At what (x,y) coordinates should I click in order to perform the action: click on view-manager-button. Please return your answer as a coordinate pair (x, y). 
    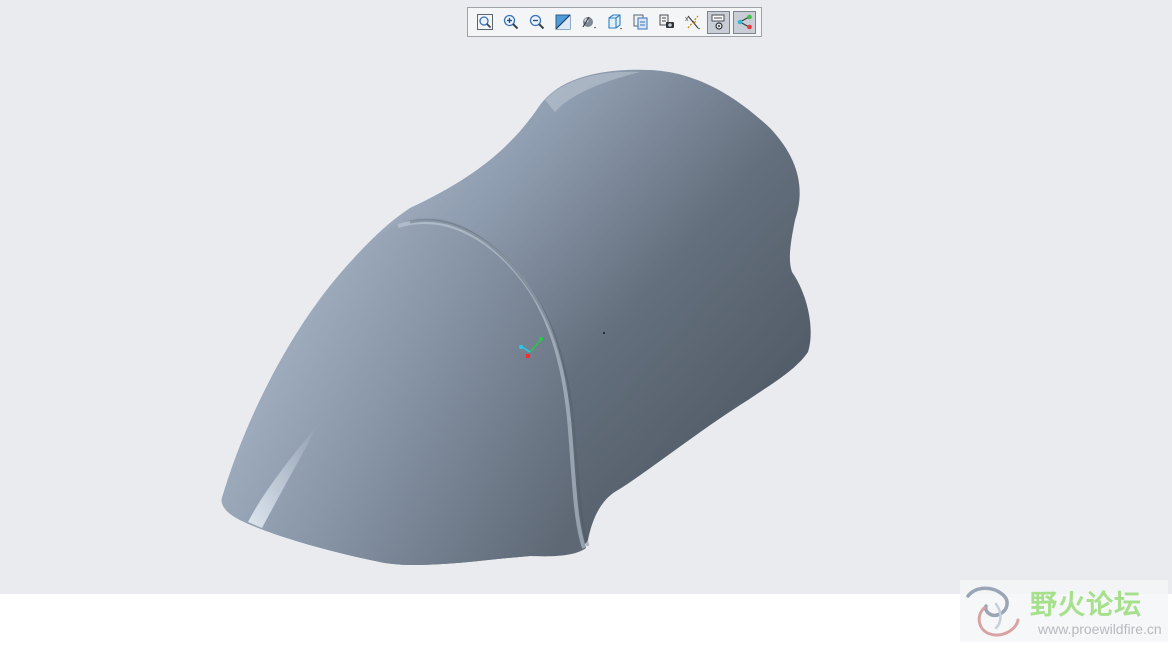
    Looking at the image, I should click on (640, 22).